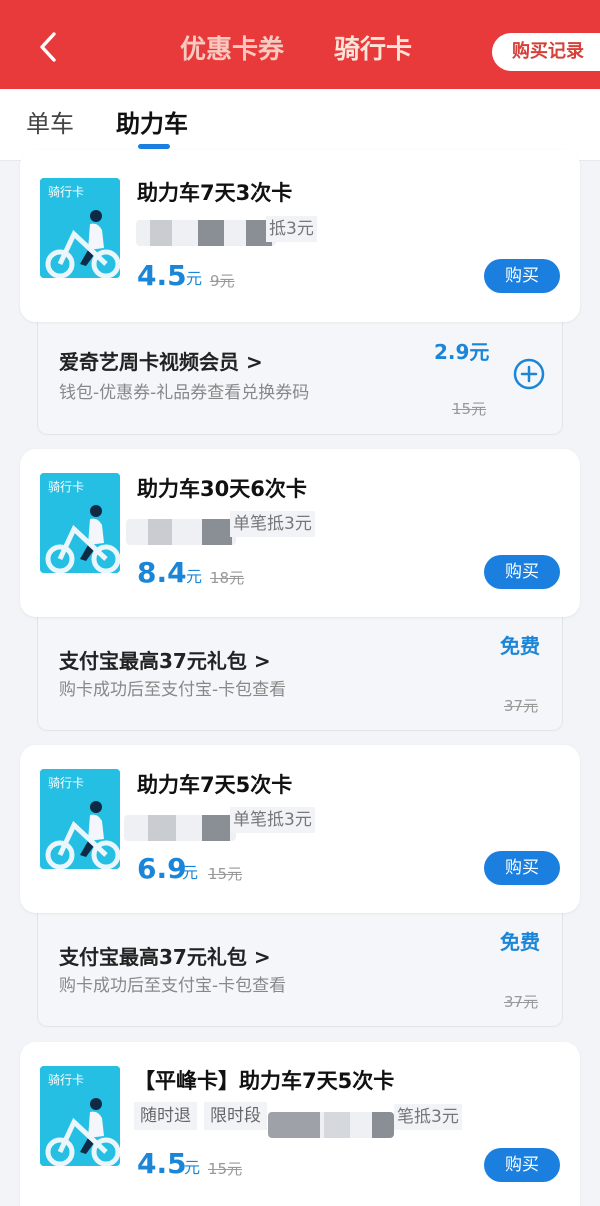  I want to click on offer-subtitle: 钱包-优惠券-礼品券查看兑换券码, so click(184, 393).